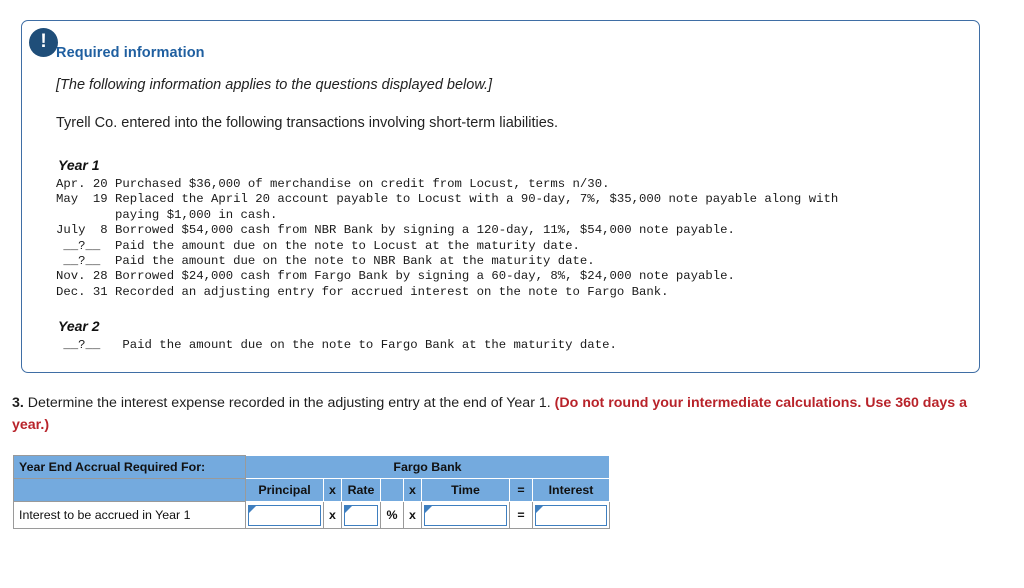 This screenshot has width=1024, height=588. I want to click on column-header-principal: Principal, so click(284, 490).